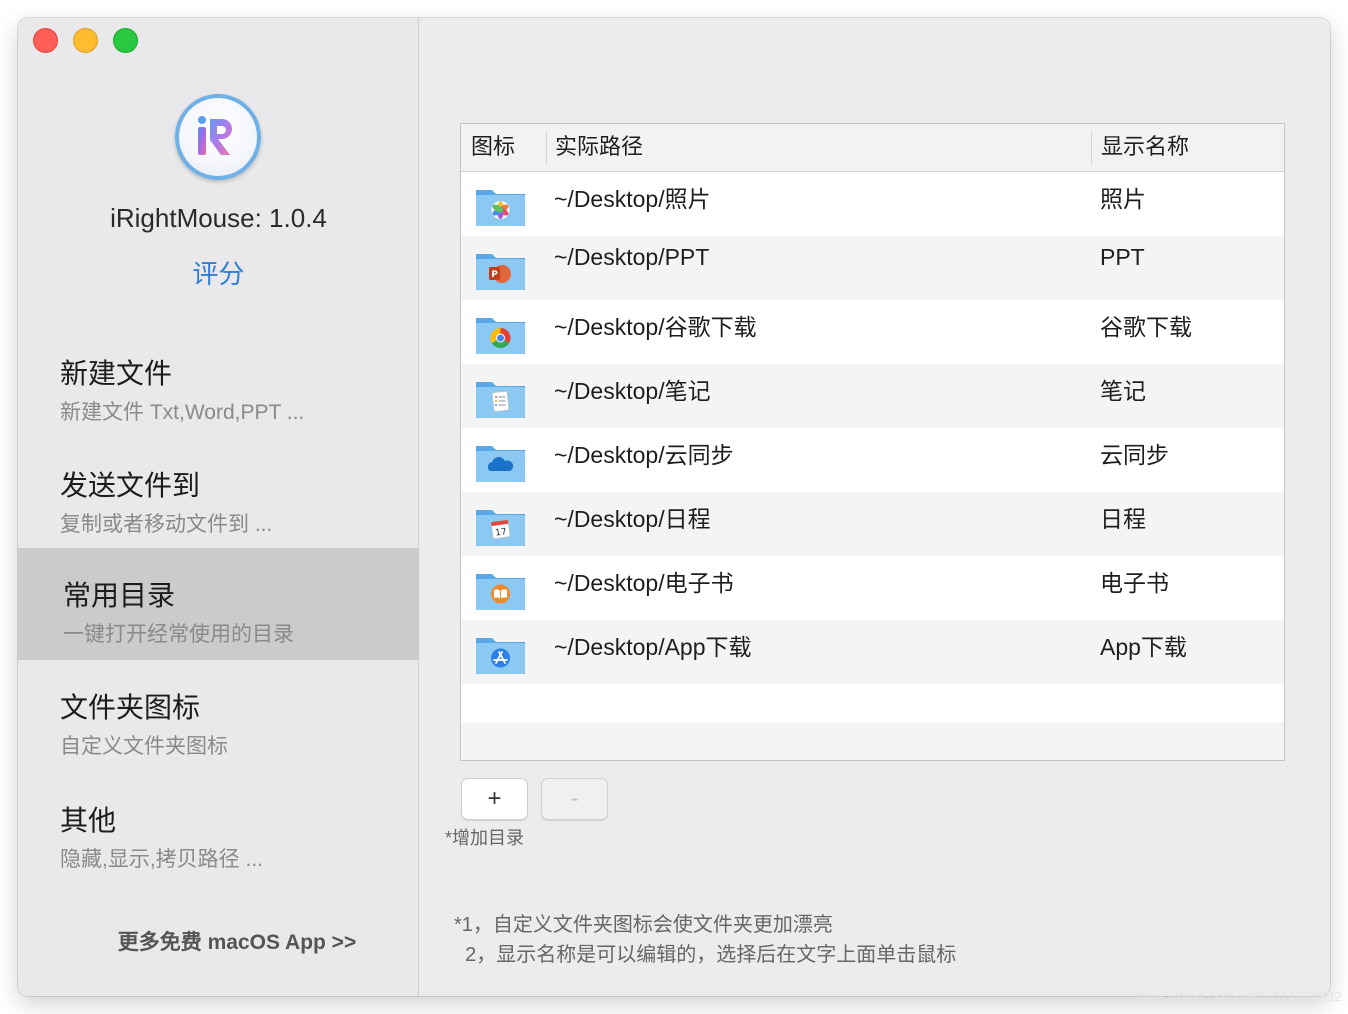 The image size is (1348, 1014). What do you see at coordinates (501, 532) in the screenshot?
I see `svg-text: 17` at bounding box center [501, 532].